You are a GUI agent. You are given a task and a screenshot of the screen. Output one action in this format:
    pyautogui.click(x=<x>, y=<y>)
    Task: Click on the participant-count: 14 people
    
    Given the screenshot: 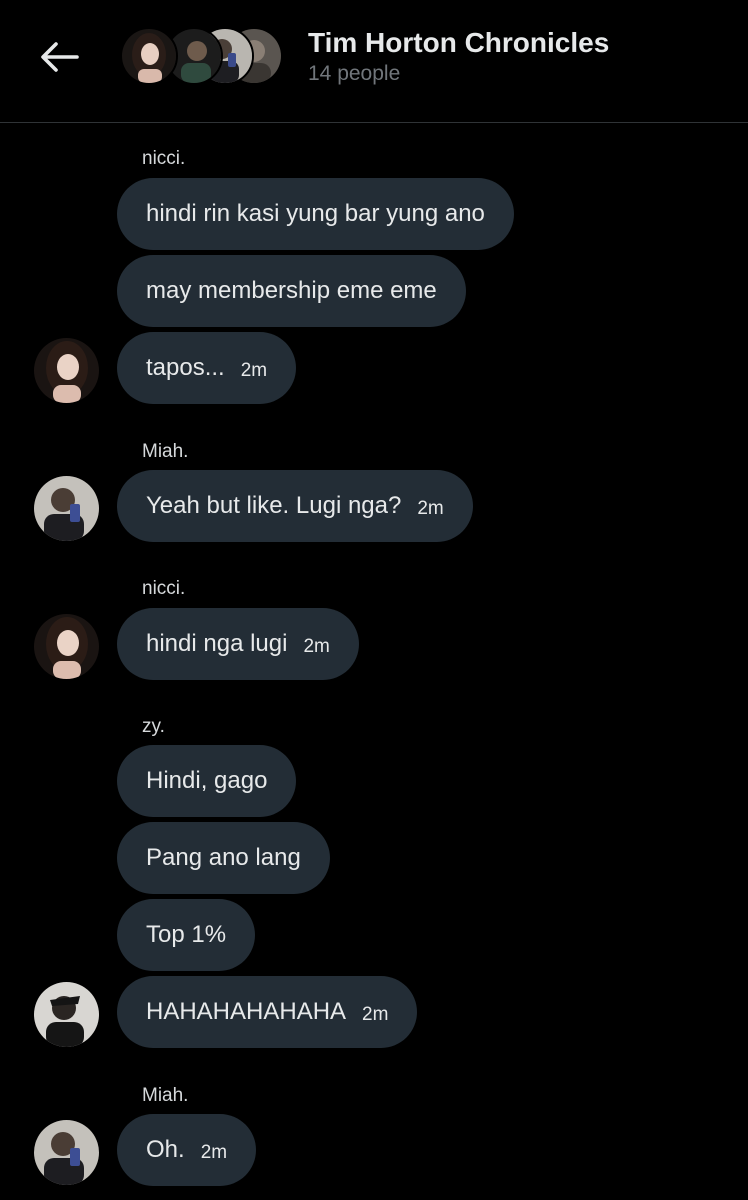 What is the action you would take?
    pyautogui.click(x=354, y=73)
    